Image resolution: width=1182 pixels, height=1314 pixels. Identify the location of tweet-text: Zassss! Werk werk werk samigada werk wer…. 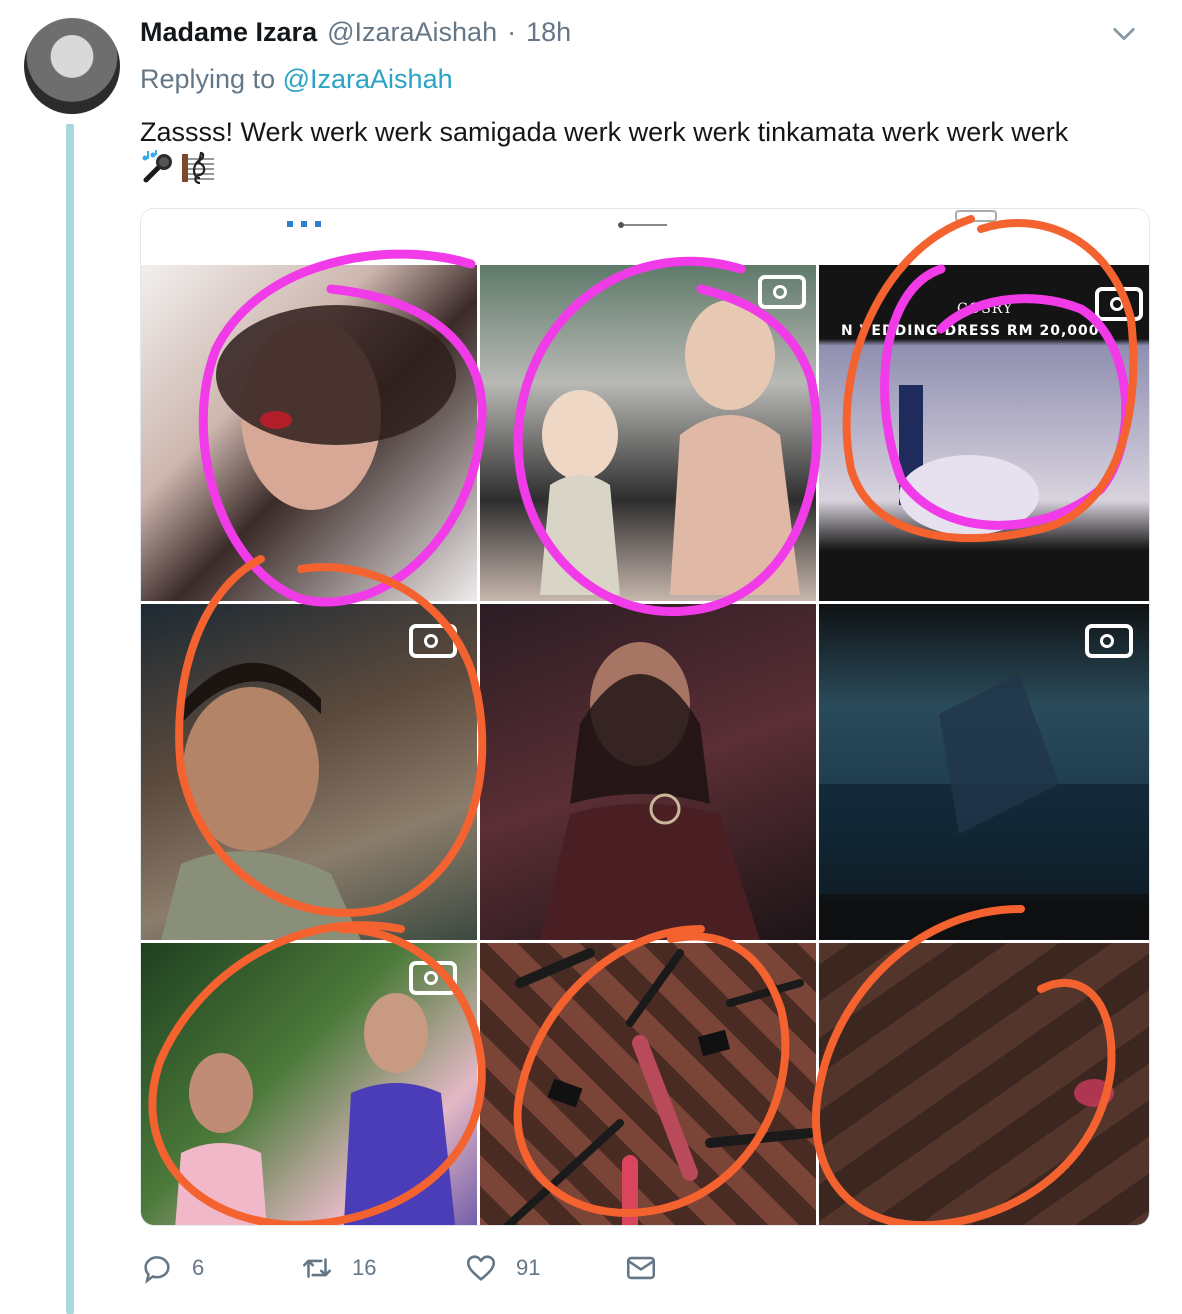
(604, 132).